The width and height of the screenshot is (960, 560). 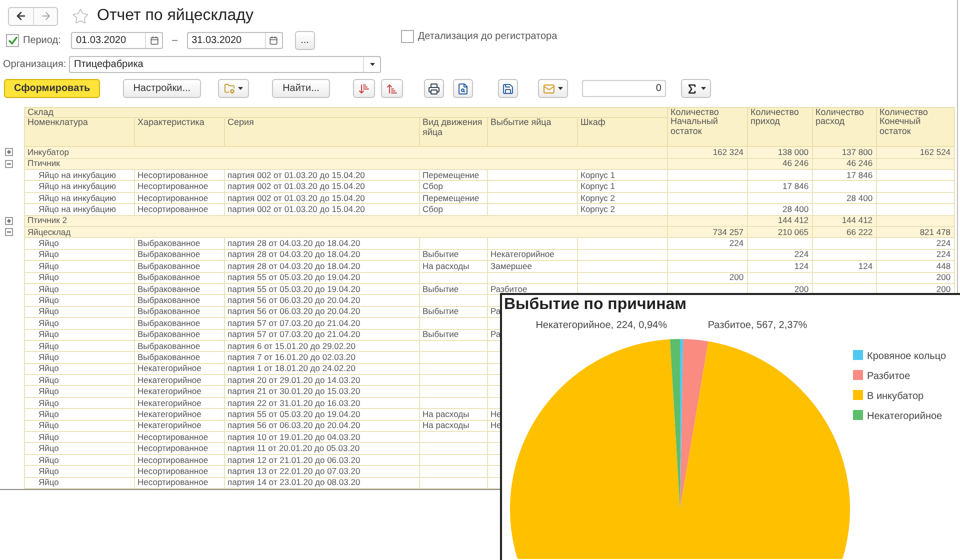 I want to click on table-cell: партия 28 от 04.03.20 до 18.04.20, so click(x=321, y=244).